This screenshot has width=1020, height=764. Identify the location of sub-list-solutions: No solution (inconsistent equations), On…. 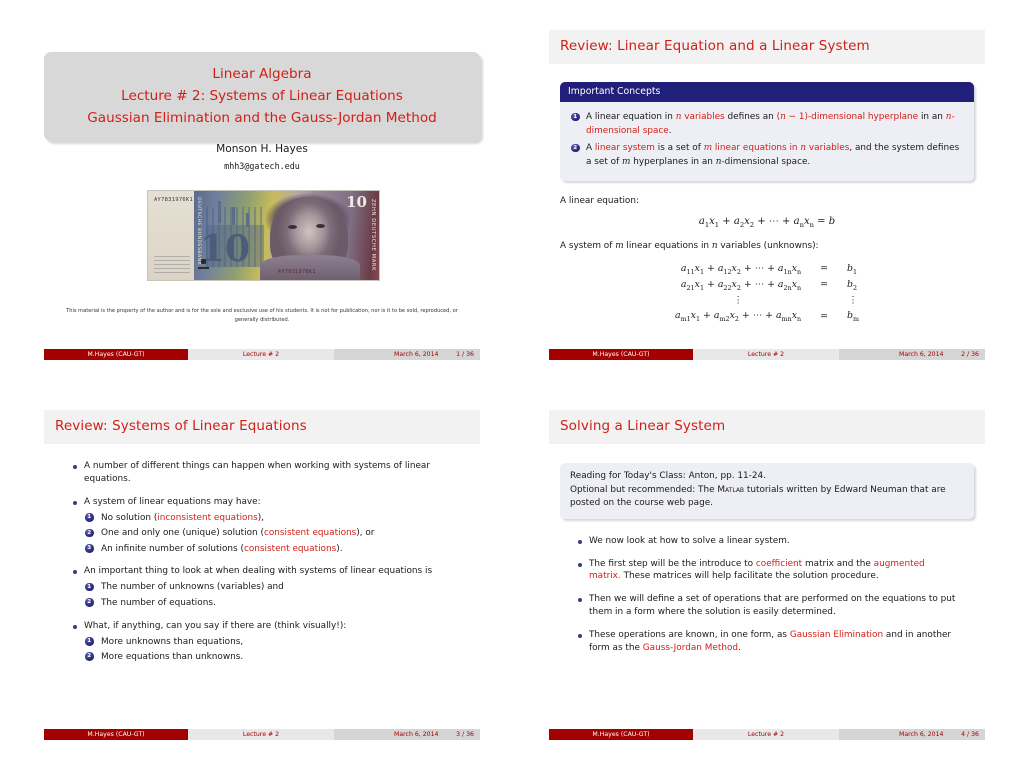
(269, 534).